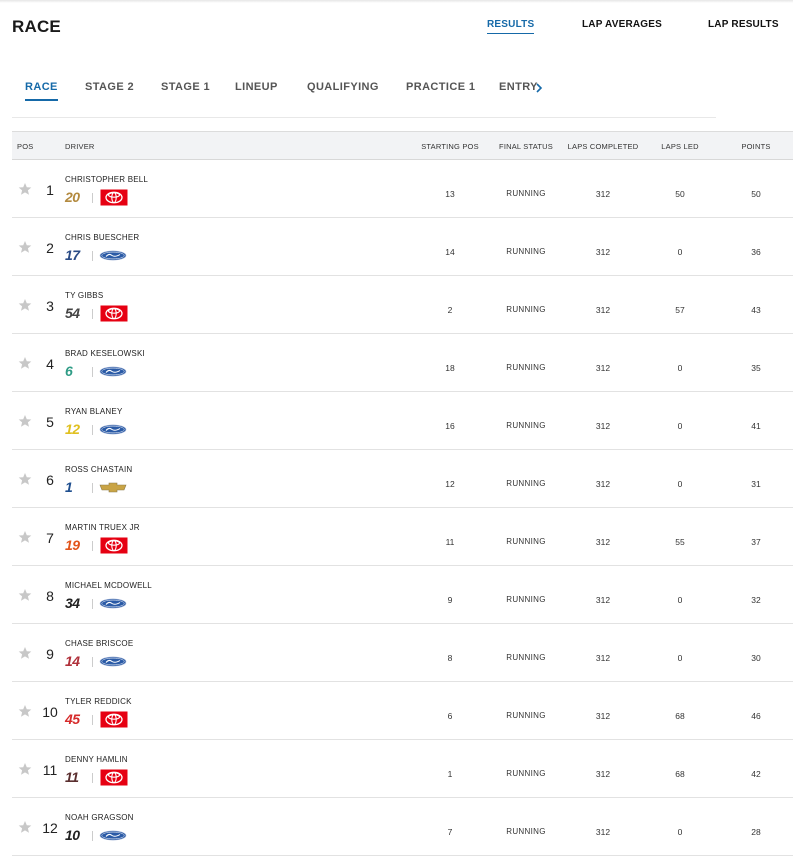 This screenshot has height=860, width=793. What do you see at coordinates (680, 194) in the screenshot?
I see `laps-led: 50` at bounding box center [680, 194].